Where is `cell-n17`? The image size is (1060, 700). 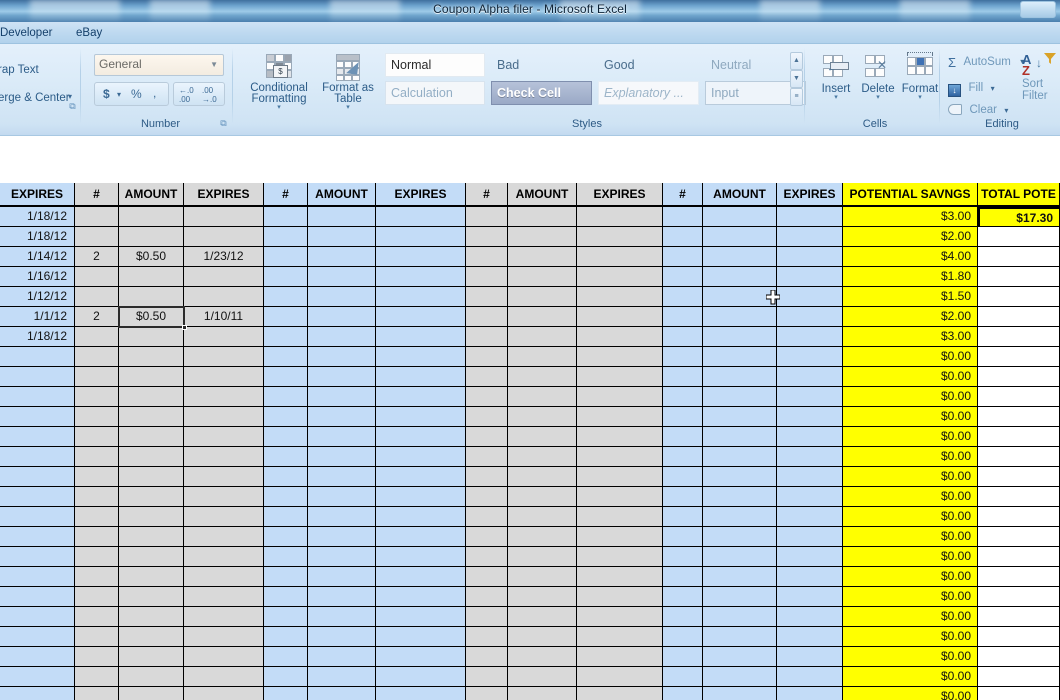 cell-n17 is located at coordinates (683, 537).